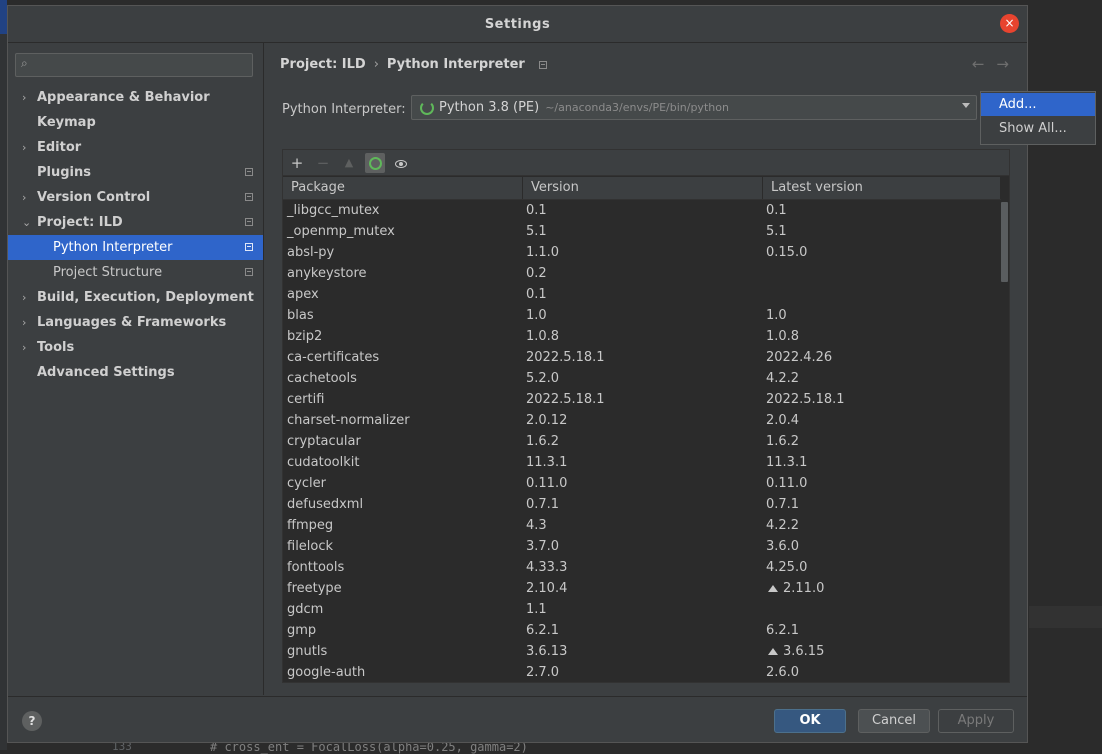 This screenshot has width=1102, height=754. What do you see at coordinates (637, 107) in the screenshot?
I see `interpreter-path: ~/anaconda3/envs/PE/bin/python` at bounding box center [637, 107].